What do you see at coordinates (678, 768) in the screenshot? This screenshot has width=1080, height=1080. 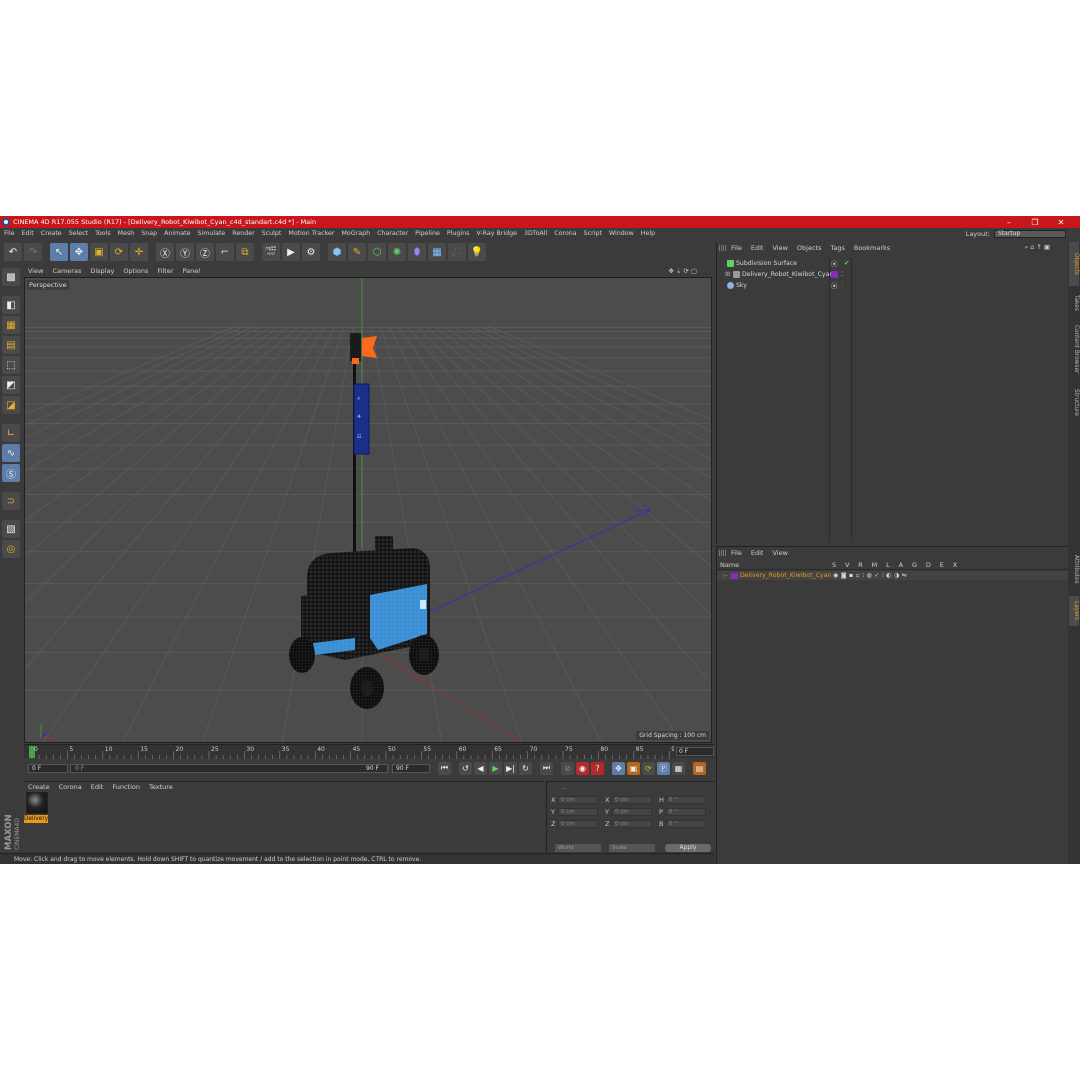 I see `key-pla-icon: ▦` at bounding box center [678, 768].